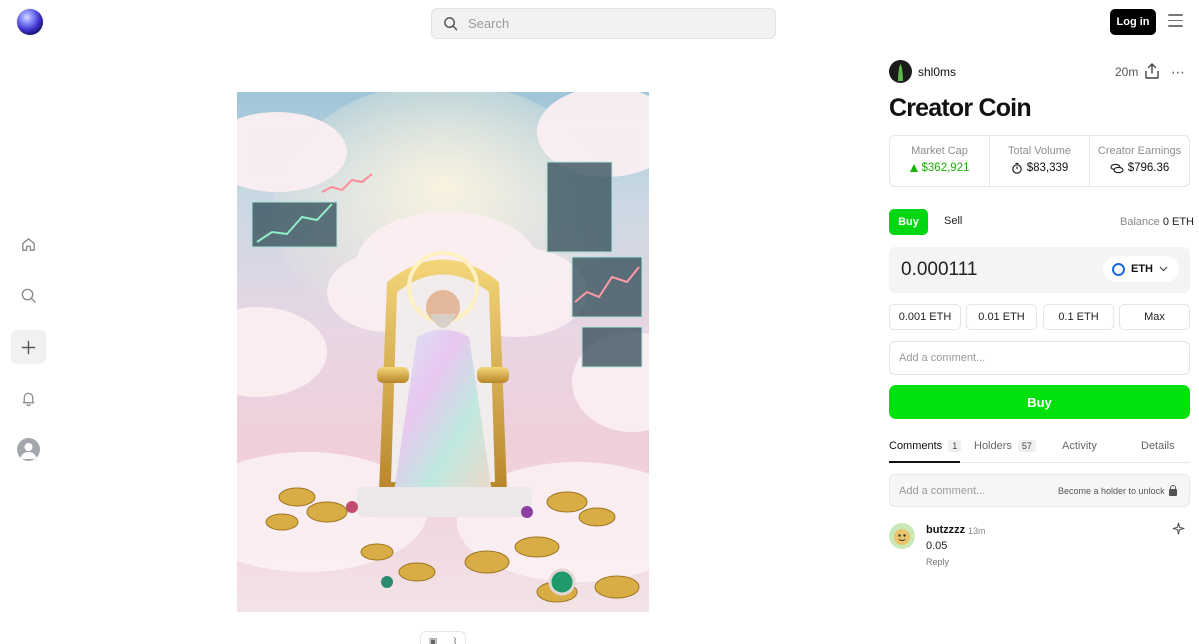 Image resolution: width=1199 pixels, height=644 pixels. I want to click on lock-icon, so click(1172, 490).